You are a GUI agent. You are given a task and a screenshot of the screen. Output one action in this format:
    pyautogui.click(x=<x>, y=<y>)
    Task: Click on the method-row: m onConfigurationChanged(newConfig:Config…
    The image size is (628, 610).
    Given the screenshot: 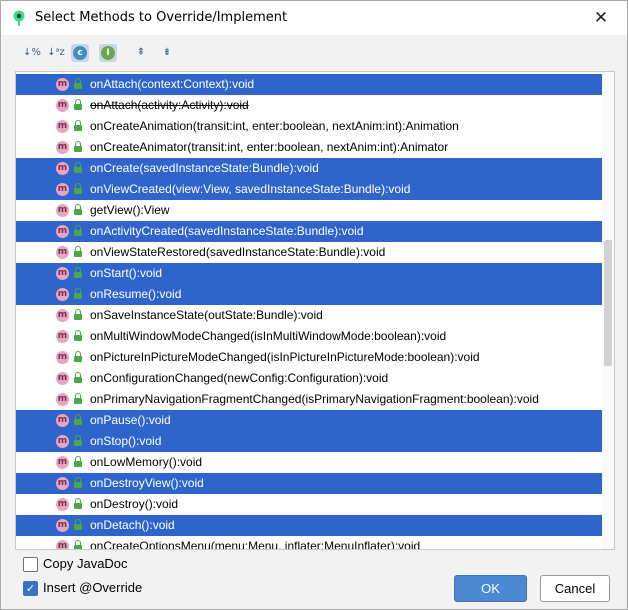 What is the action you would take?
    pyautogui.click(x=315, y=378)
    